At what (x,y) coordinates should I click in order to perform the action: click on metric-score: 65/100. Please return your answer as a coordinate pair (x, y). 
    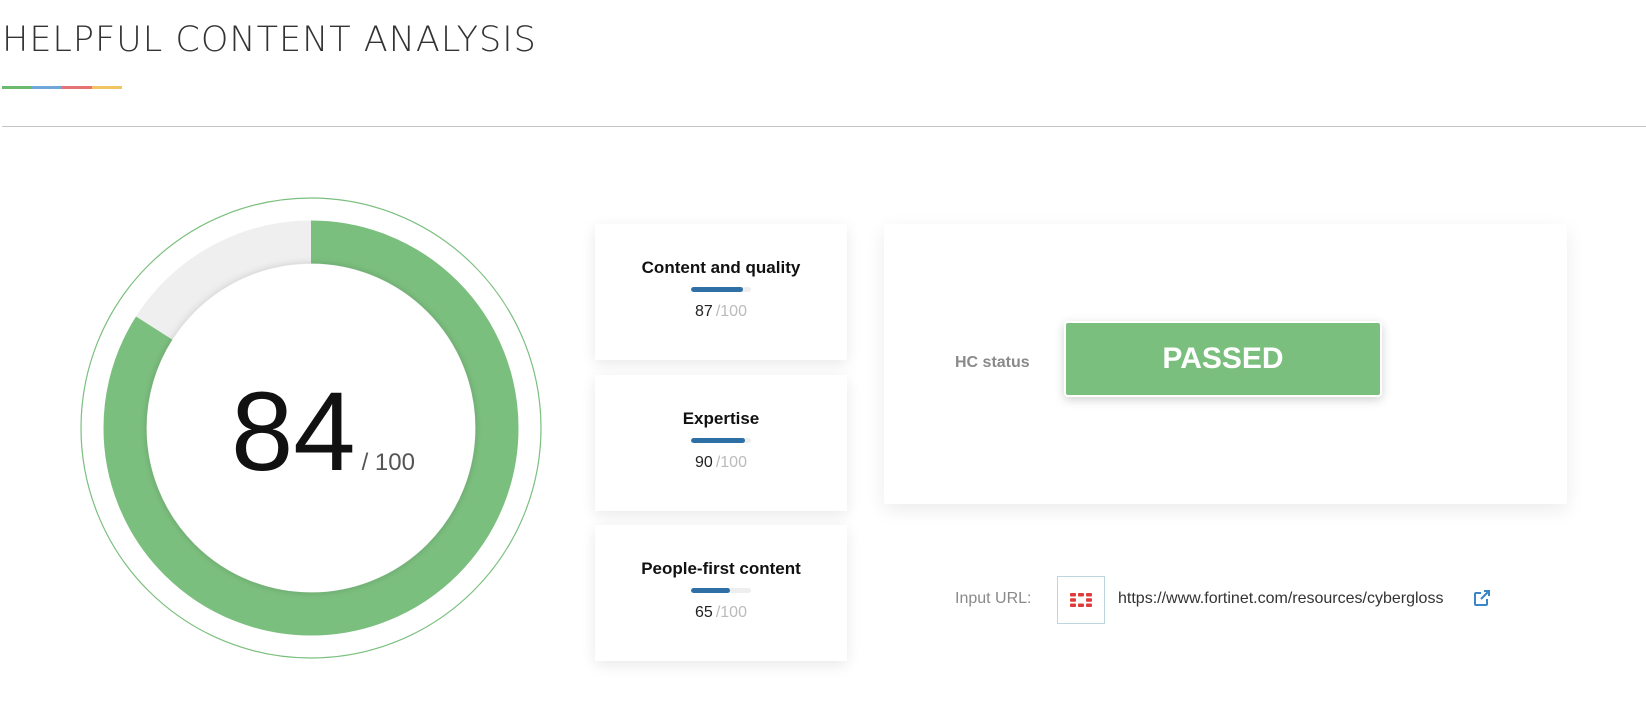
    Looking at the image, I should click on (721, 613).